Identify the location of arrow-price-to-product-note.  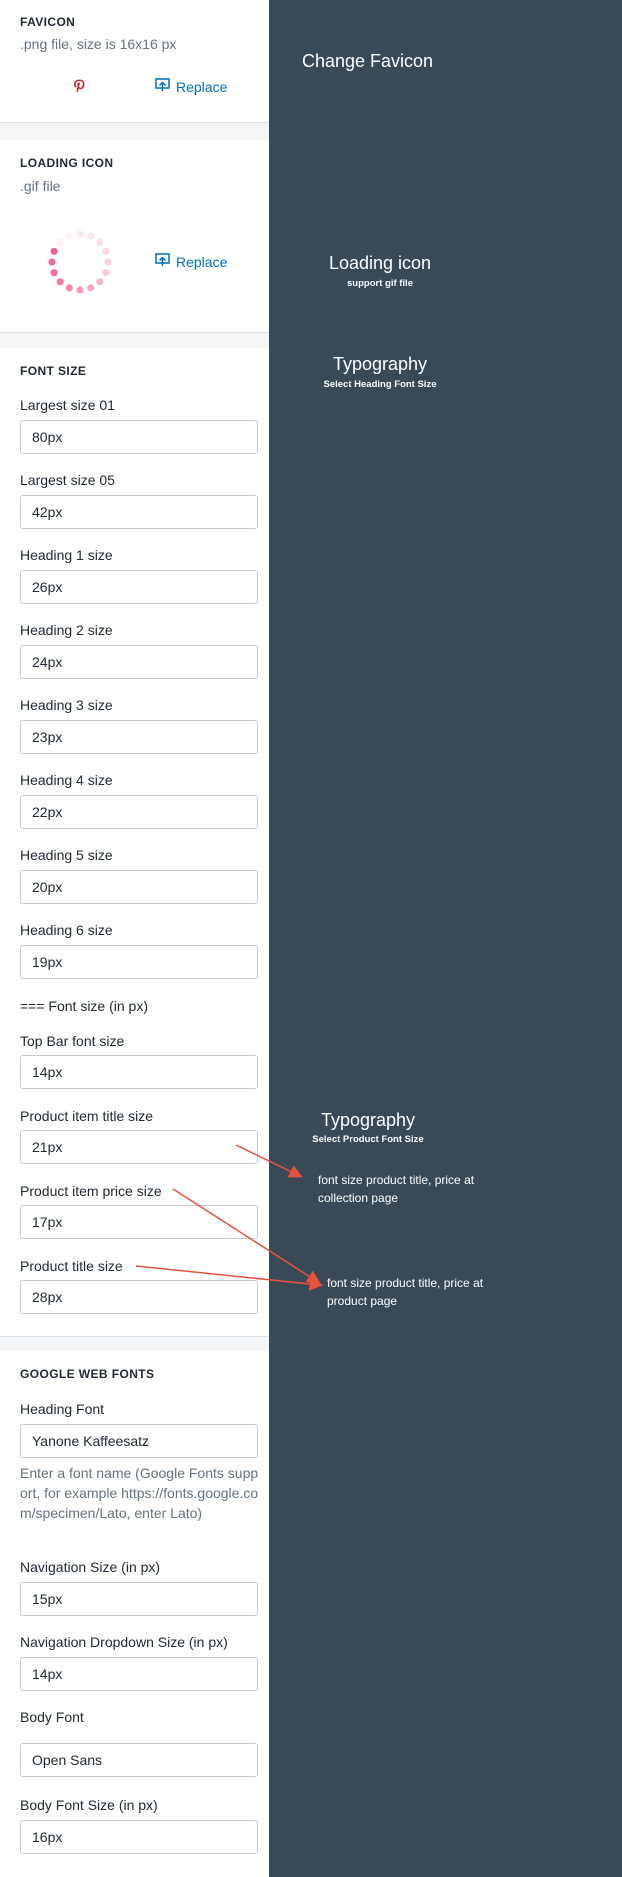
(246, 1236).